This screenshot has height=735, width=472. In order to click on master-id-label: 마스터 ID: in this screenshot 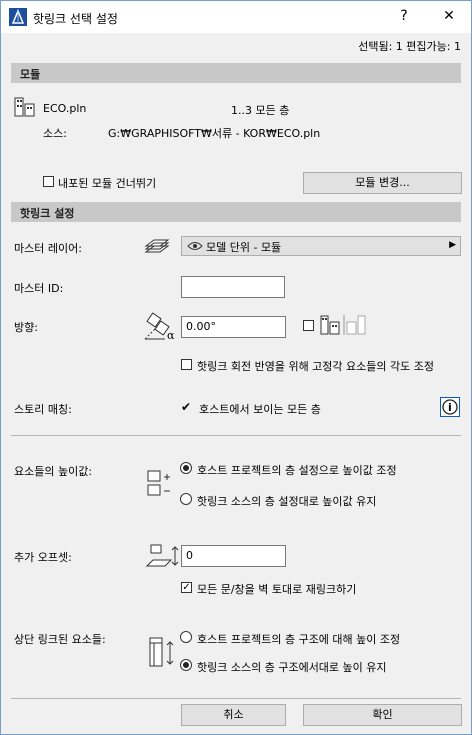, I will do `click(39, 288)`.